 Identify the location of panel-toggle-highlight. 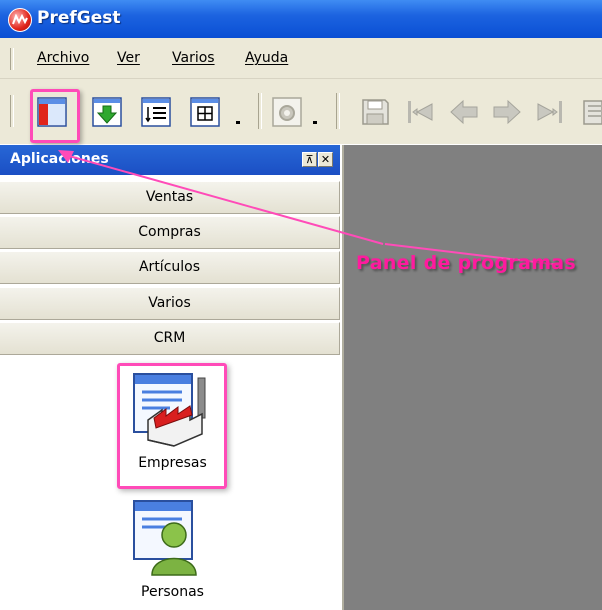
(55, 116).